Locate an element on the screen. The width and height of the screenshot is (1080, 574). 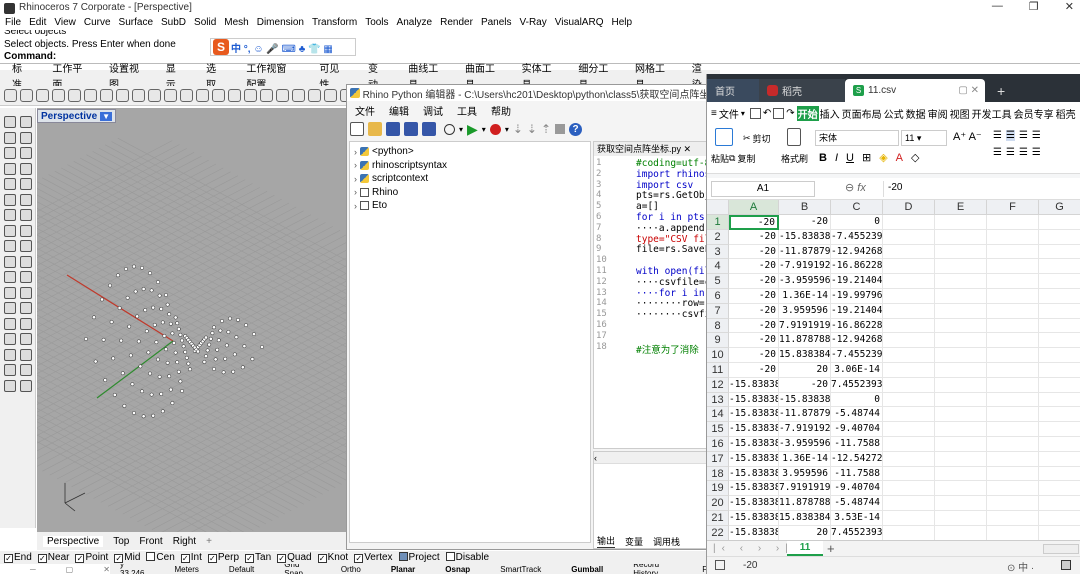
search-icon is located at coordinates (449, 129).